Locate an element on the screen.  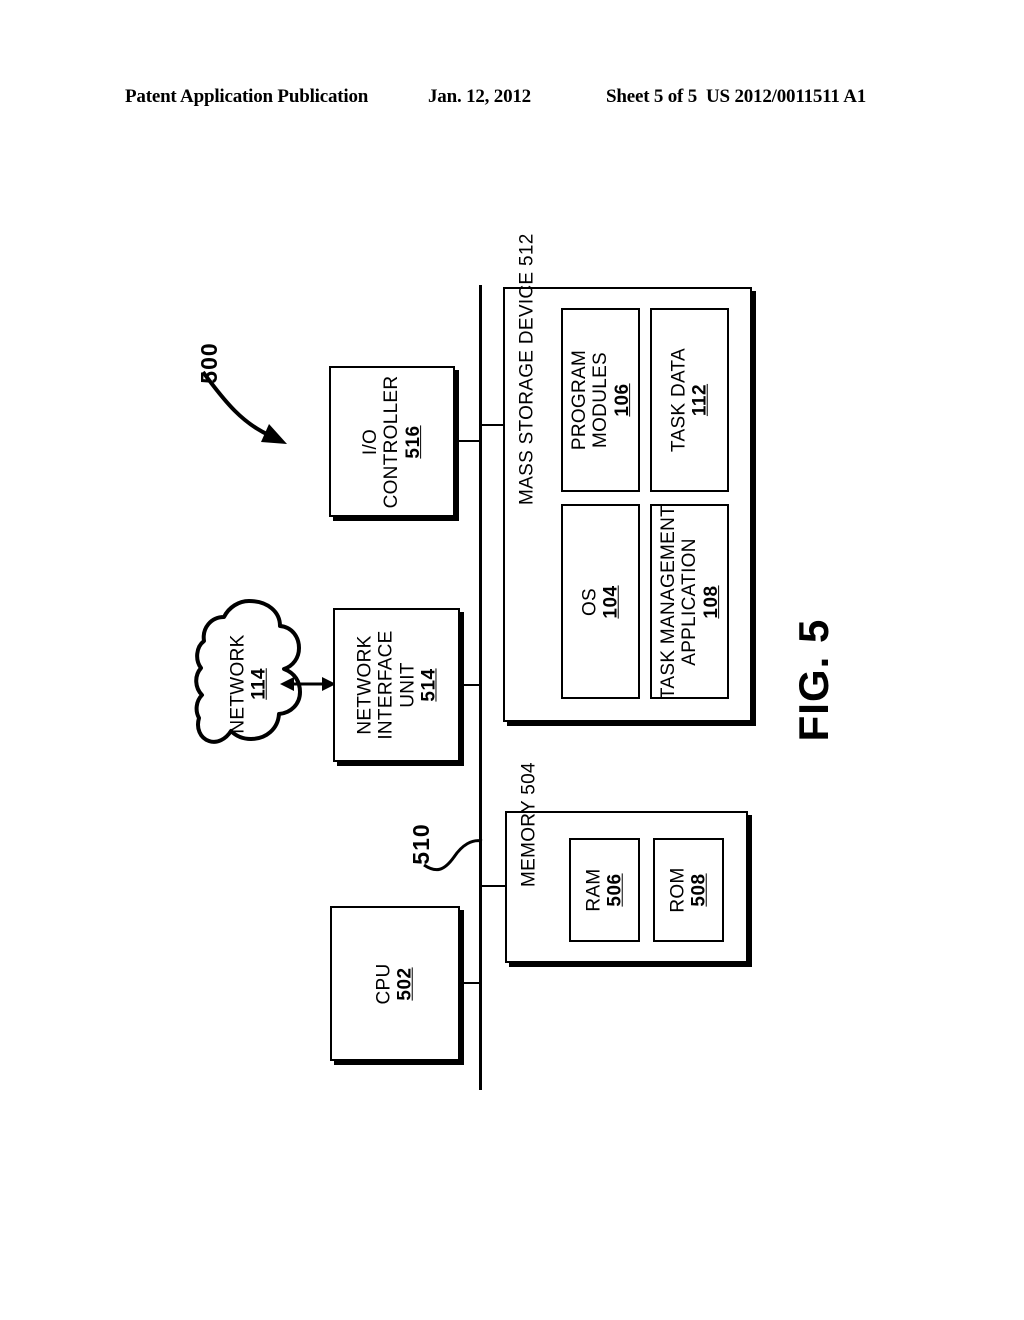
ram-line1: RAM is located at coordinates (594, 890).